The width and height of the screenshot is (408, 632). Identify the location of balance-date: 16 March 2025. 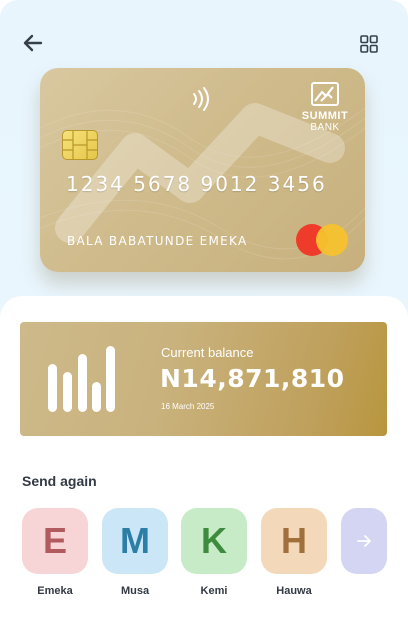
(188, 406).